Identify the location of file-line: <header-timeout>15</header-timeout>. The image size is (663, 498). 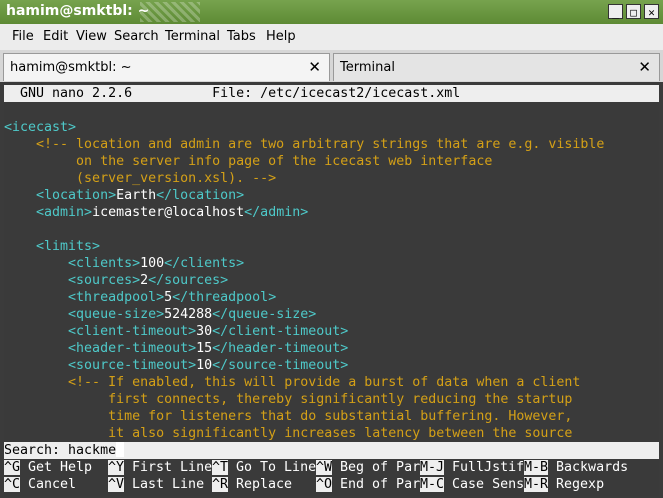
(331, 348).